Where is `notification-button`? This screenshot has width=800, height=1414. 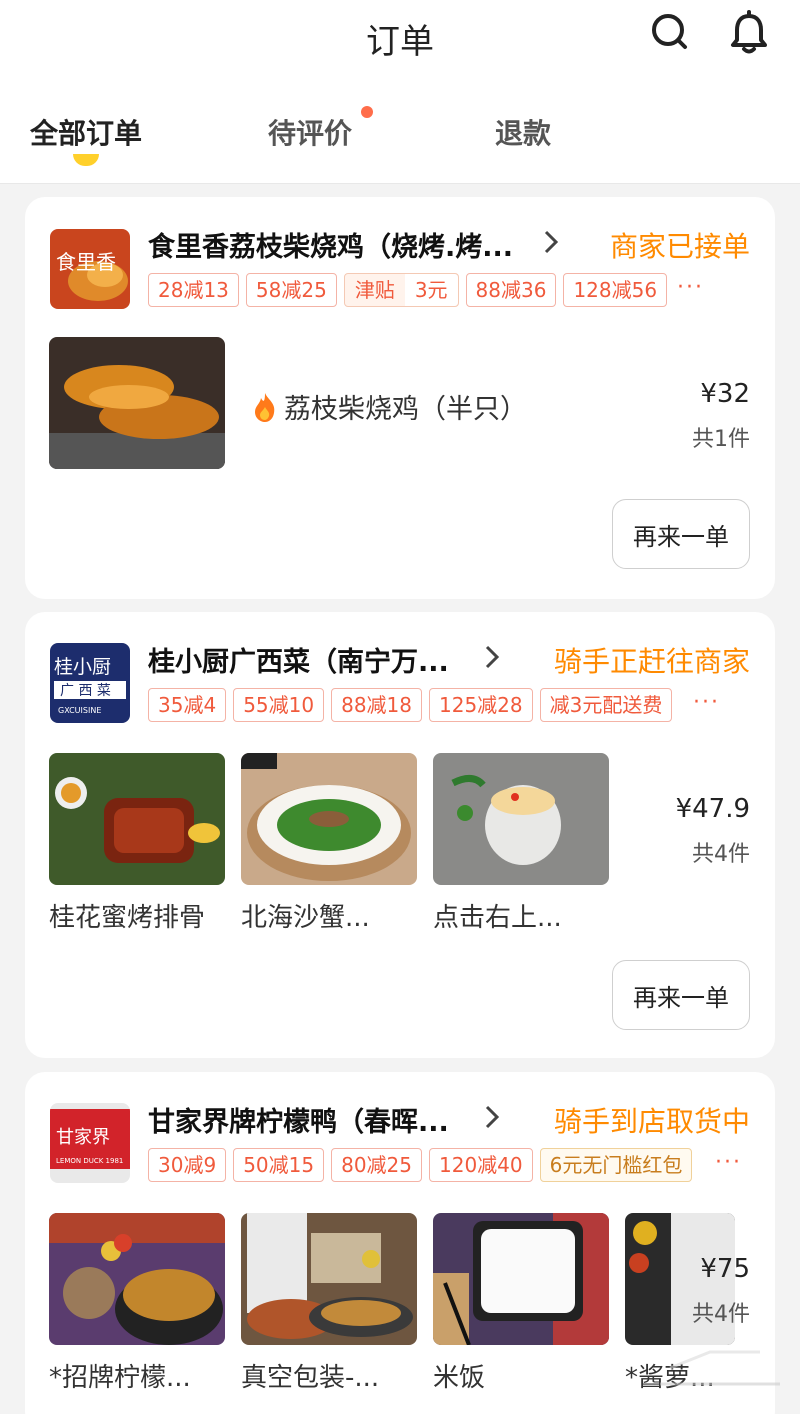 notification-button is located at coordinates (749, 33).